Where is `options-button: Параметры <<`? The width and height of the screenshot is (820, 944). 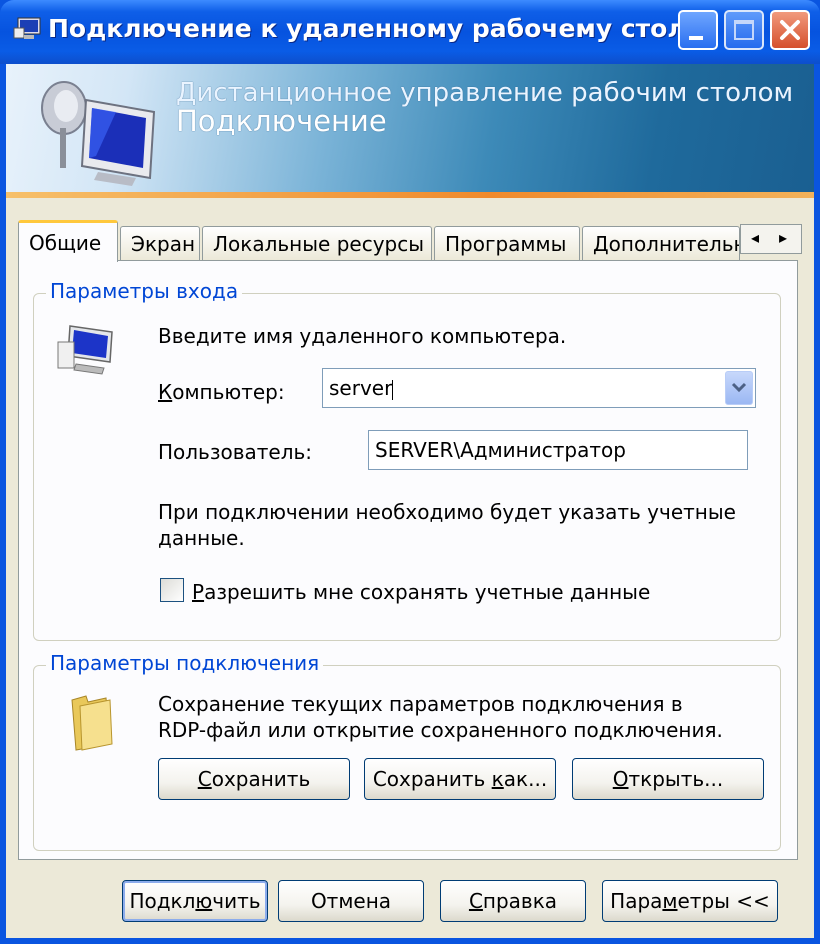
options-button: Параметры << is located at coordinates (690, 901).